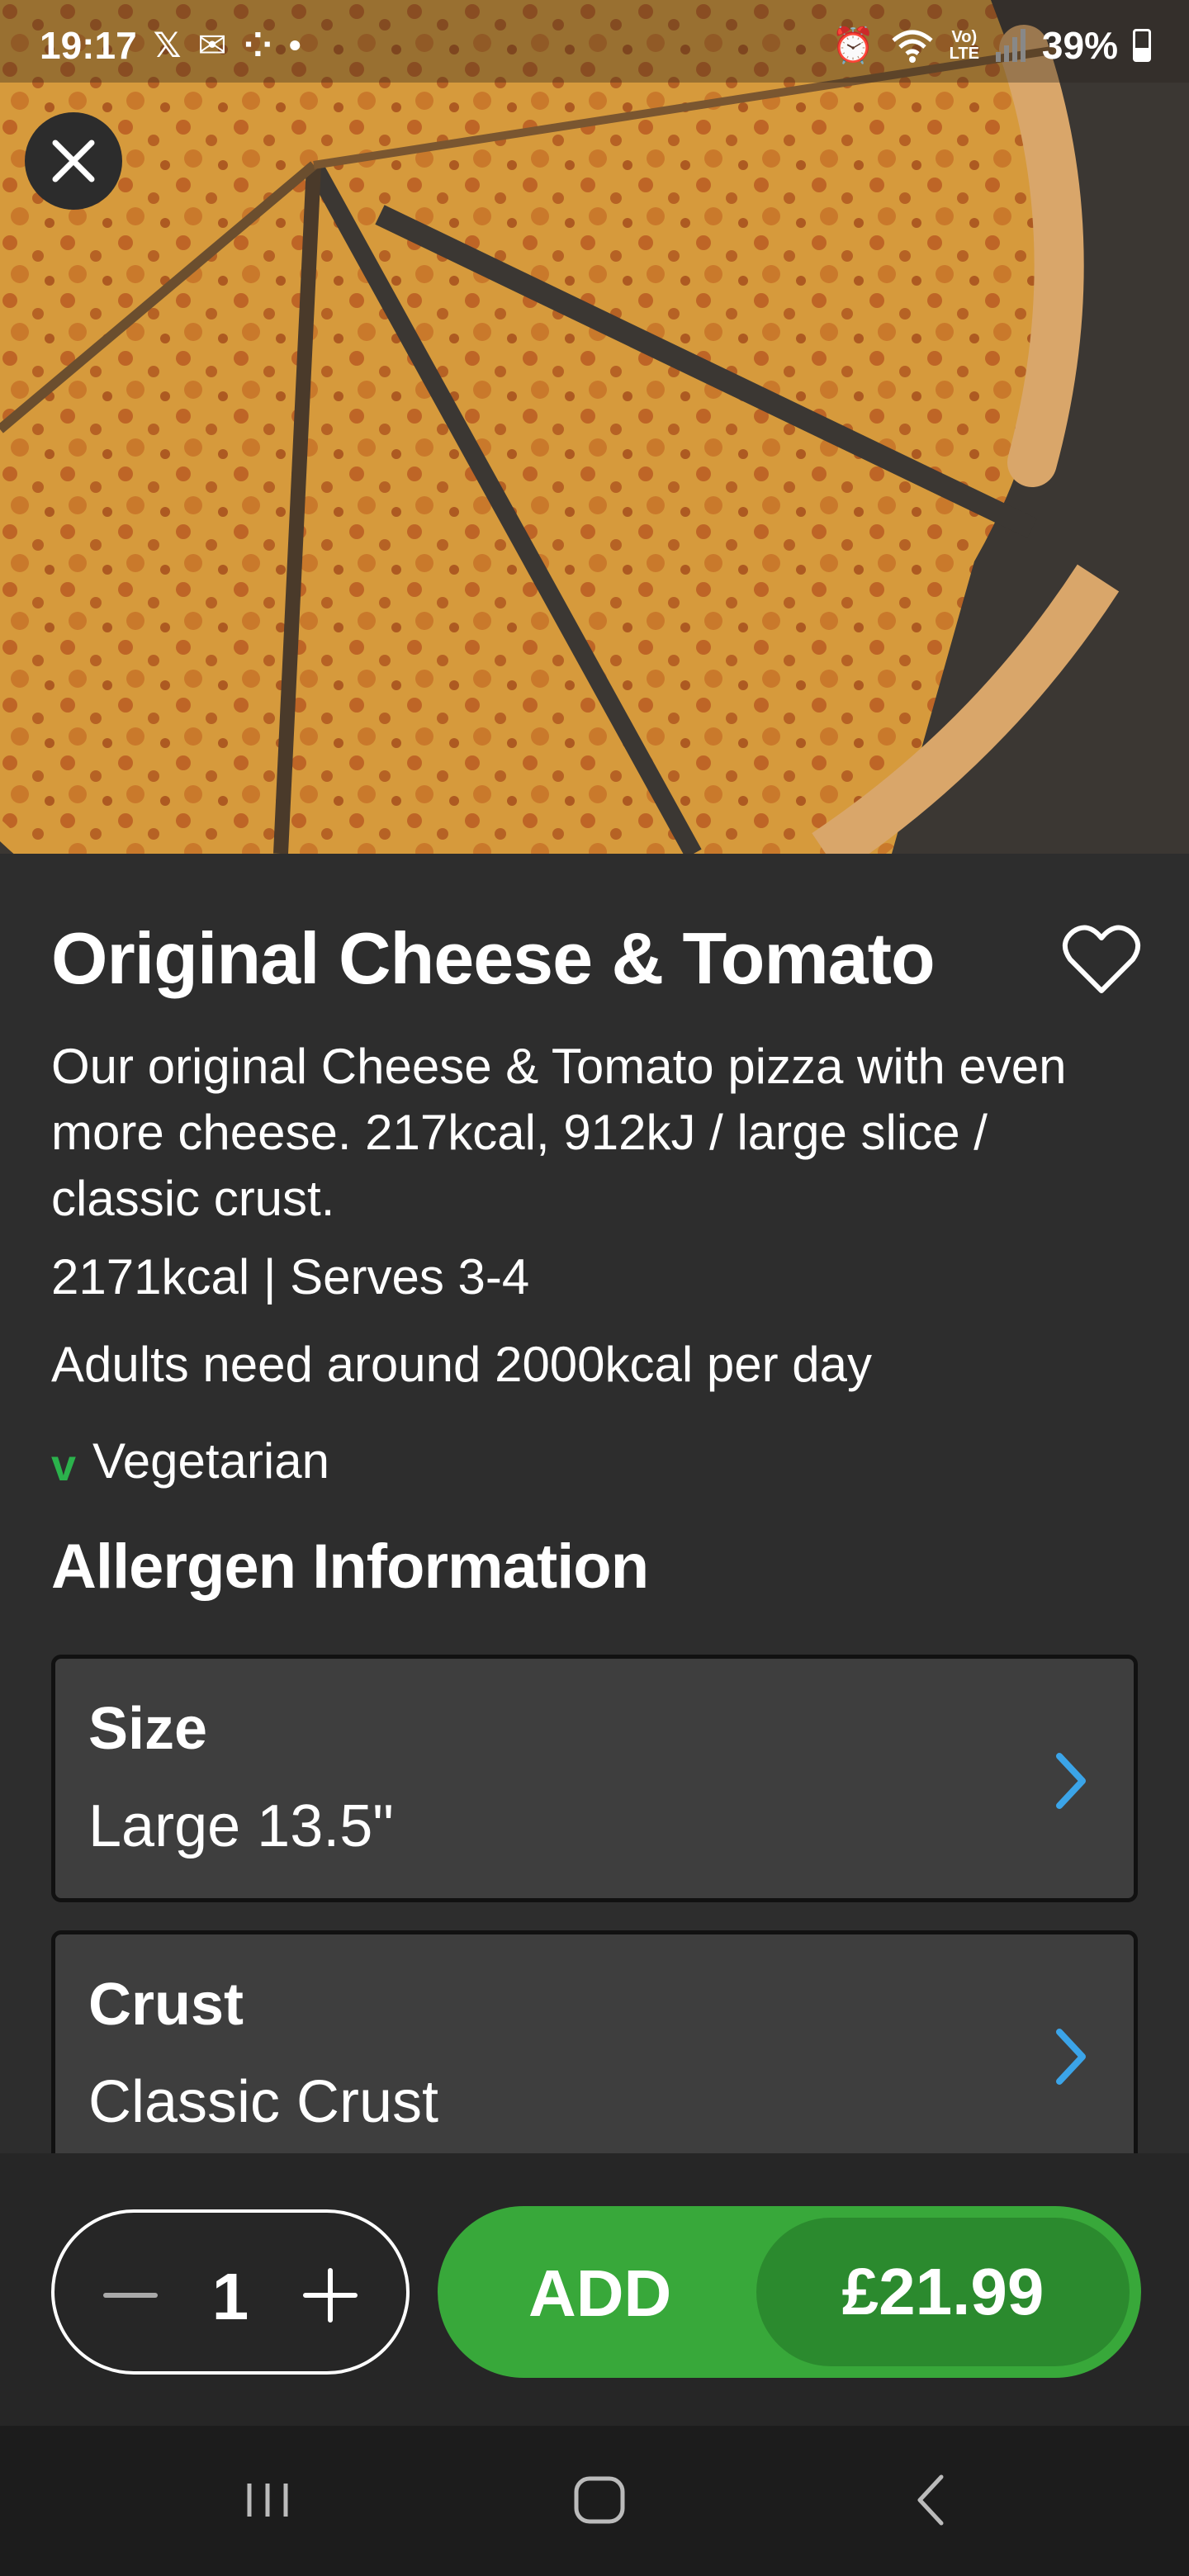 The width and height of the screenshot is (1189, 2576). Describe the element at coordinates (1079, 45) in the screenshot. I see `battery-percent: 39%` at that location.